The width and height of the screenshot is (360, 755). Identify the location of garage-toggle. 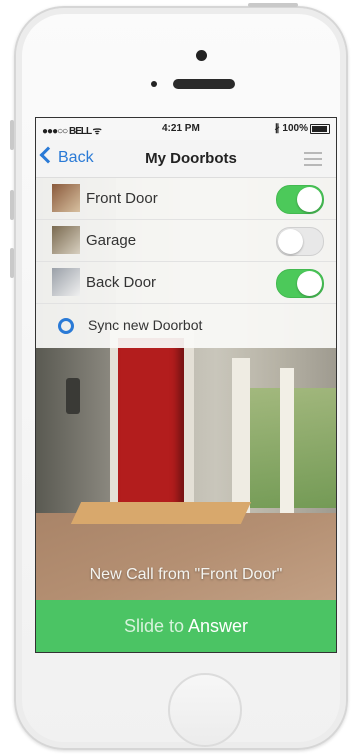
(300, 241).